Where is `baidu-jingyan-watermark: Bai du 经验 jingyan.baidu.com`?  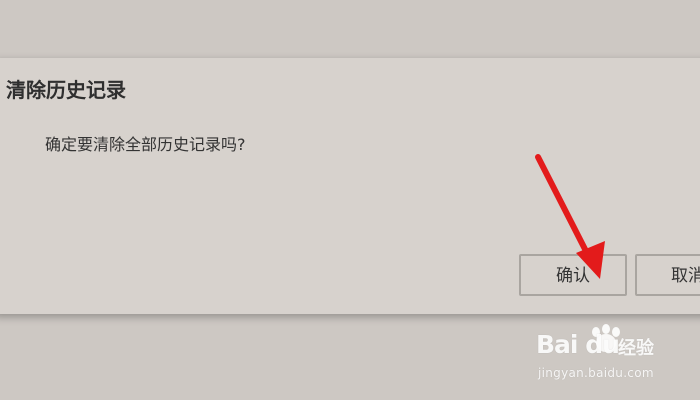
baidu-jingyan-watermark: Bai du 经验 jingyan.baidu.com is located at coordinates (616, 357).